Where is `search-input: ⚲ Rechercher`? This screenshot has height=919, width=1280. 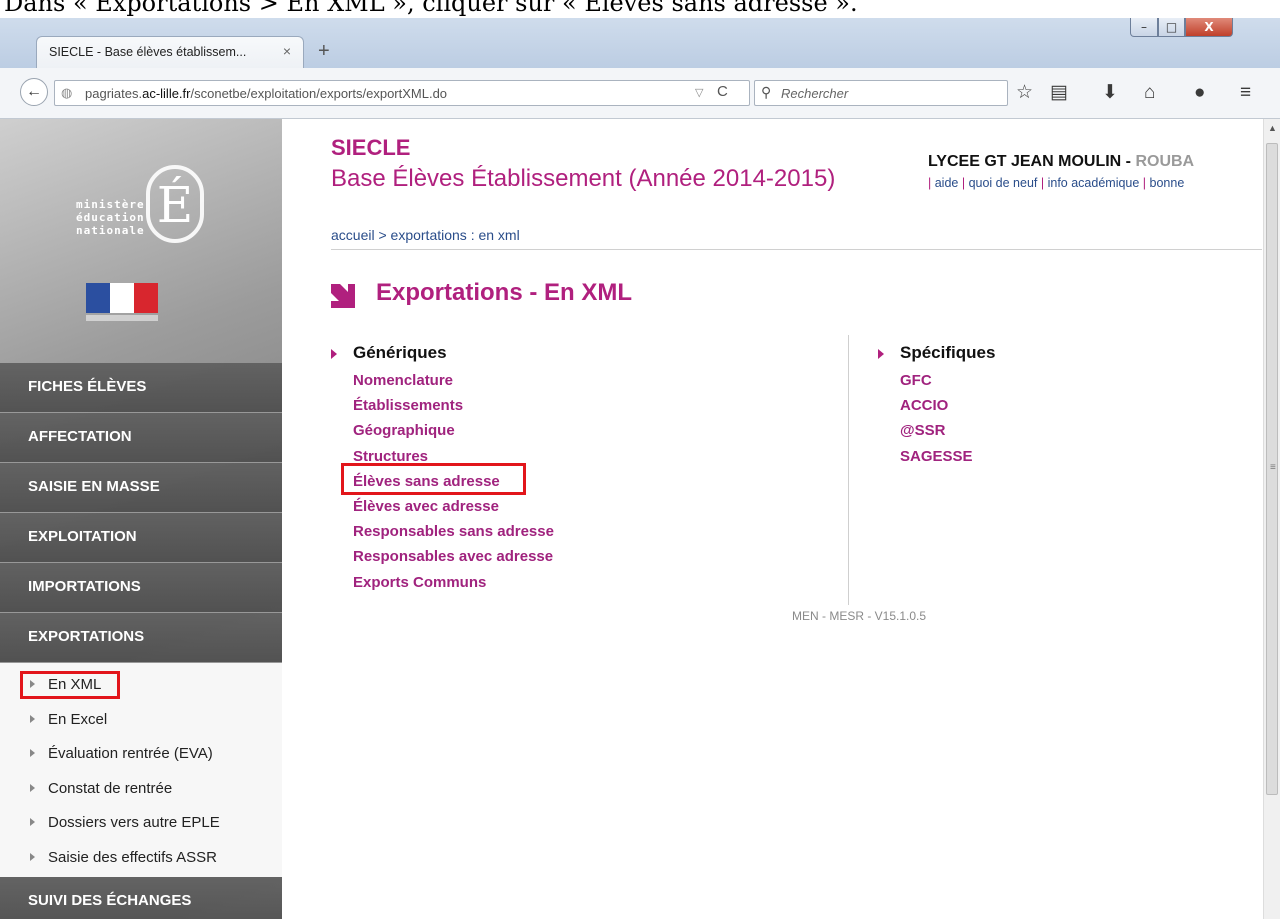 search-input: ⚲ Rechercher is located at coordinates (881, 93).